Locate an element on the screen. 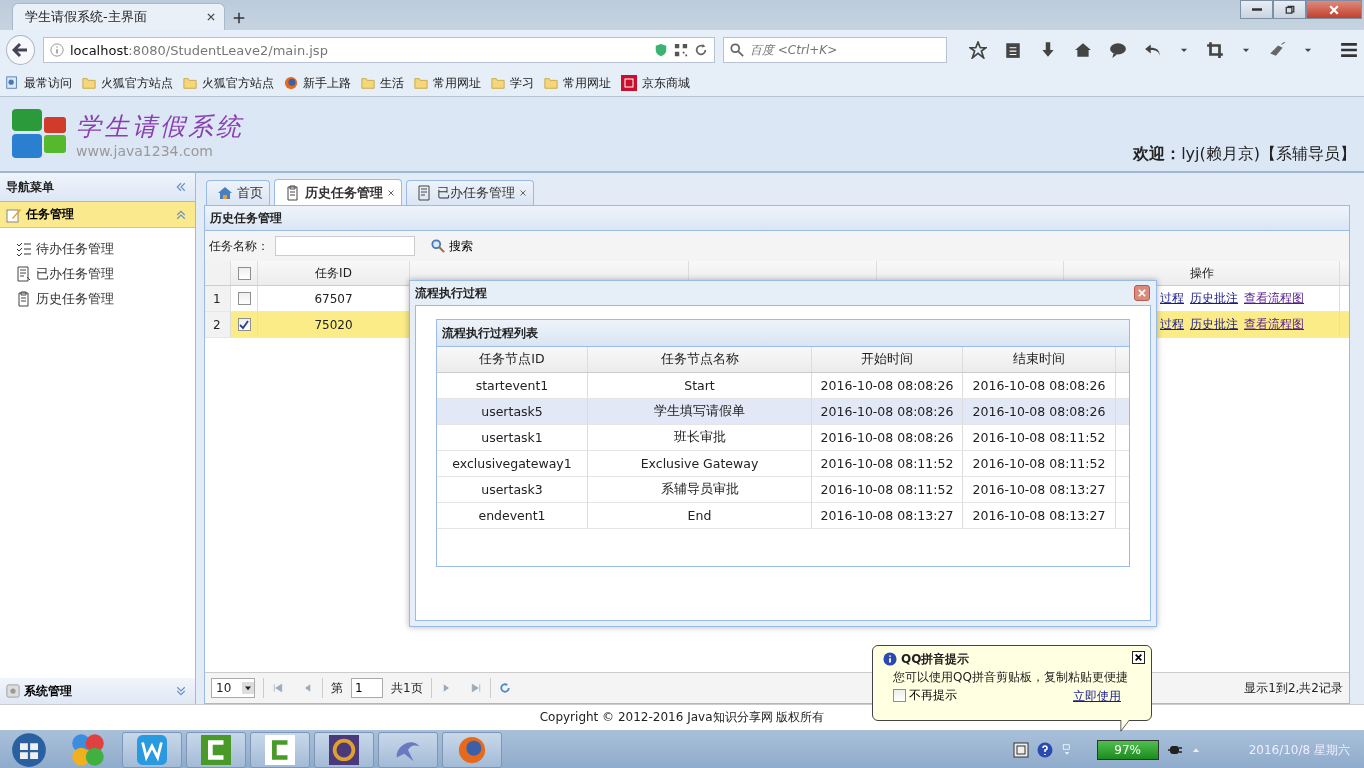 This screenshot has width=1364, height=768. checklist-icon is located at coordinates (24, 249).